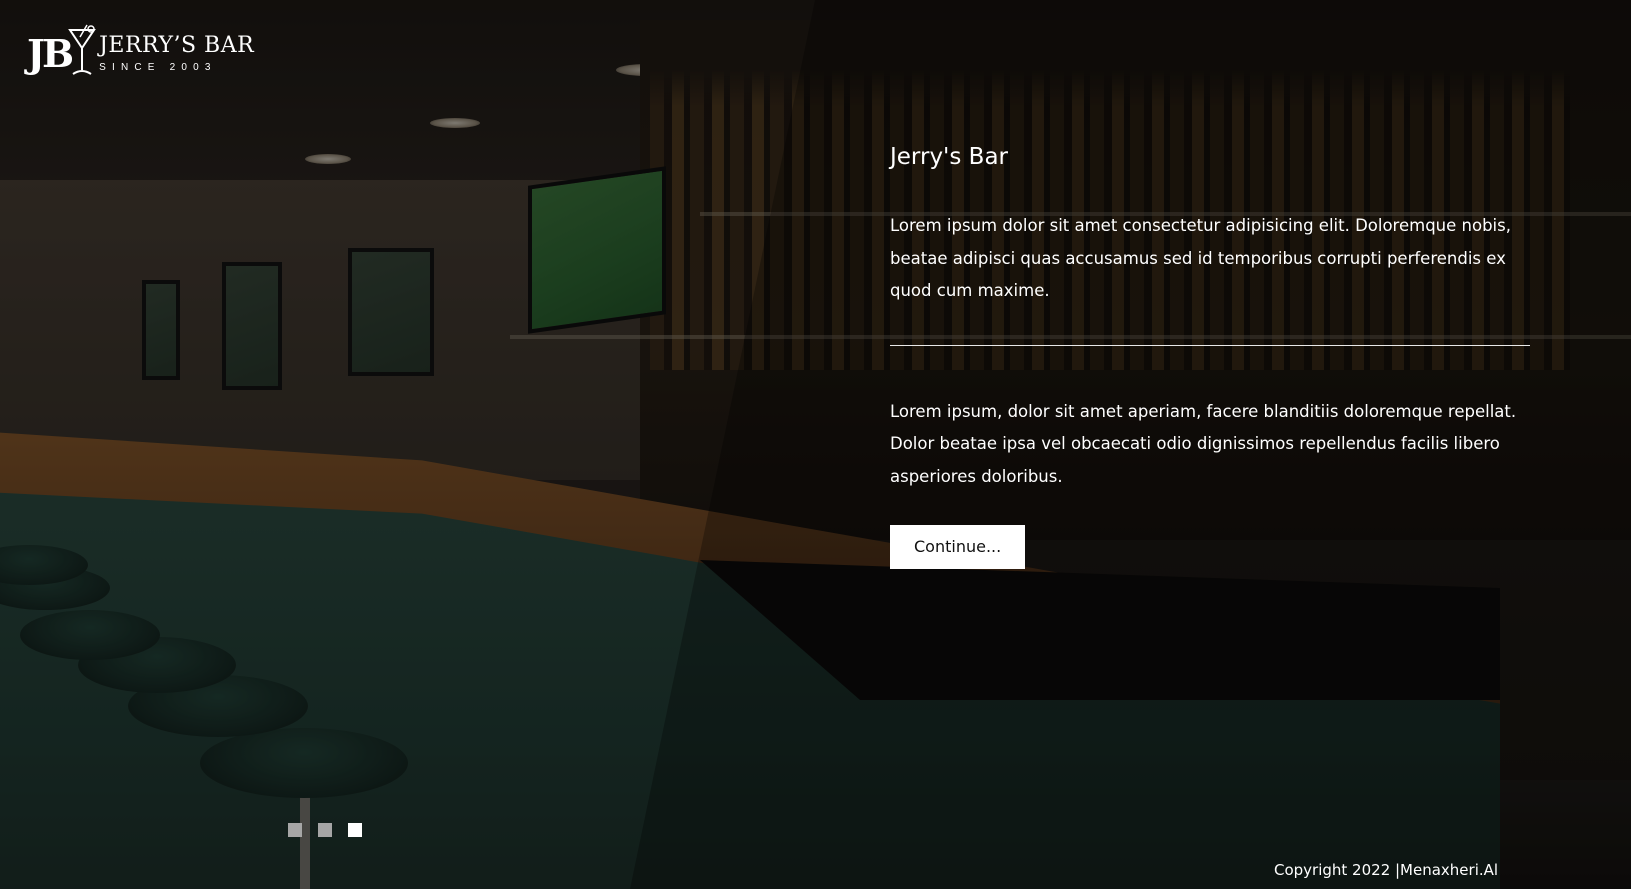 The height and width of the screenshot is (889, 1631). What do you see at coordinates (158, 67) in the screenshot?
I see `logo-tagline: SINCE 2003` at bounding box center [158, 67].